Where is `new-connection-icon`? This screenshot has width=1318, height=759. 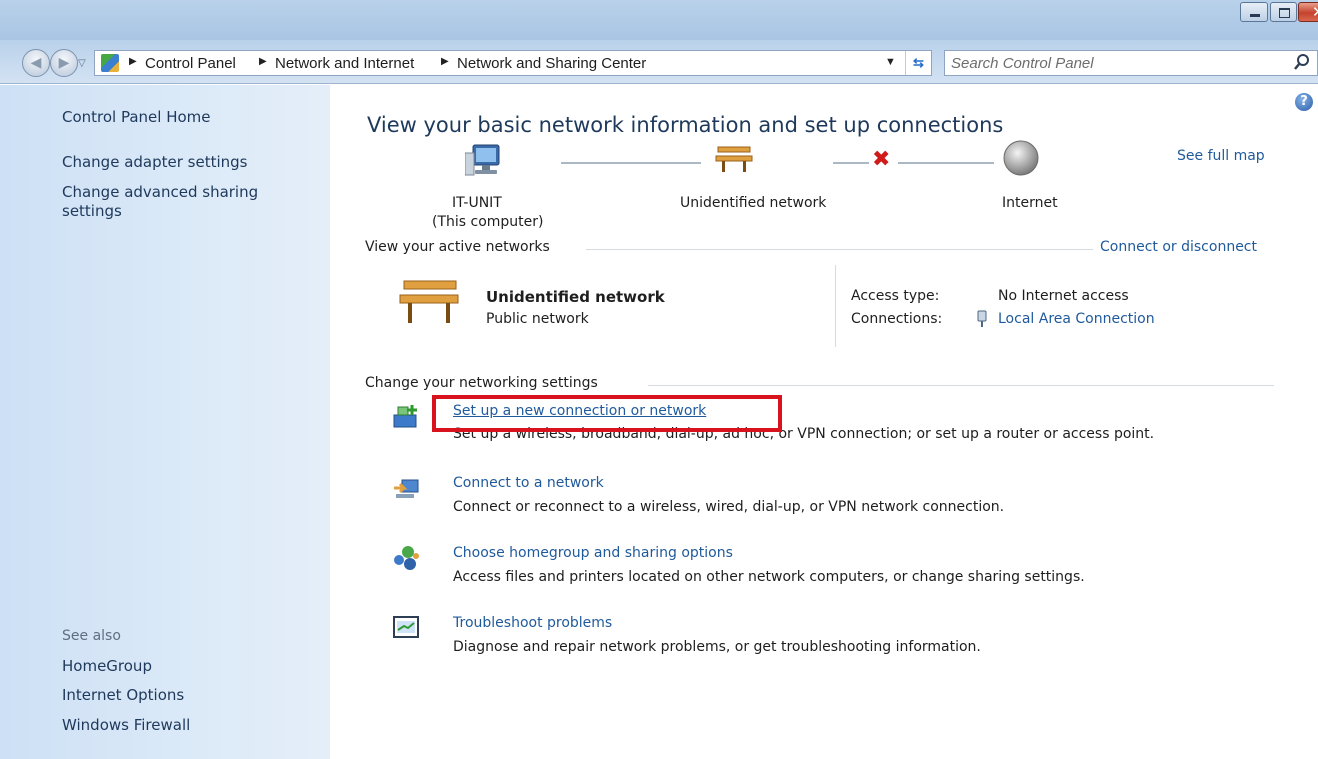 new-connection-icon is located at coordinates (406, 417).